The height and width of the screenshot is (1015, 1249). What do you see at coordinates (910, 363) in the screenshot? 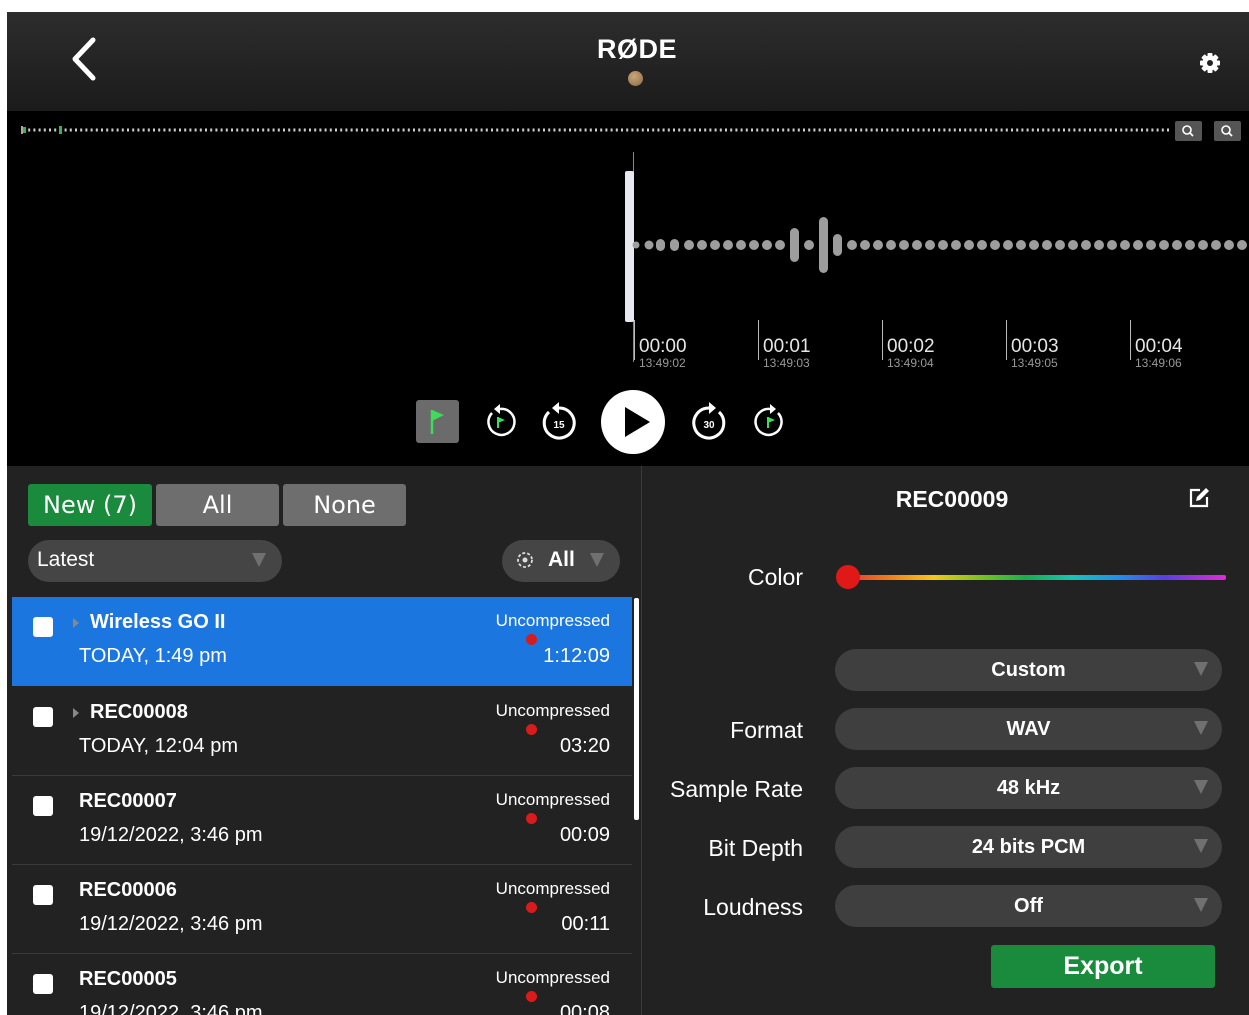
I see `tick-clock: 13:49:04` at bounding box center [910, 363].